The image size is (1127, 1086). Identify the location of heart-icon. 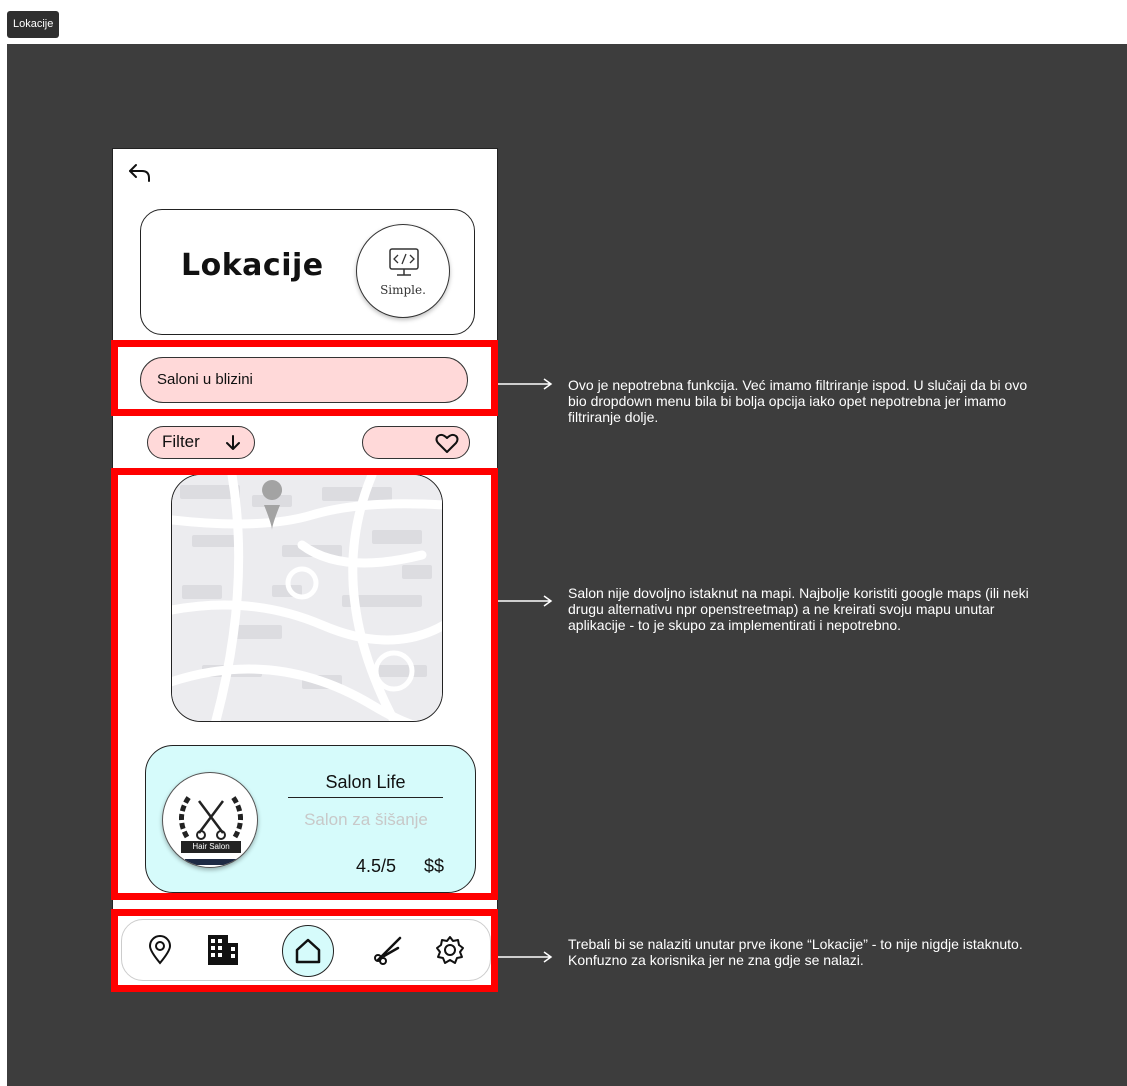
(447, 443).